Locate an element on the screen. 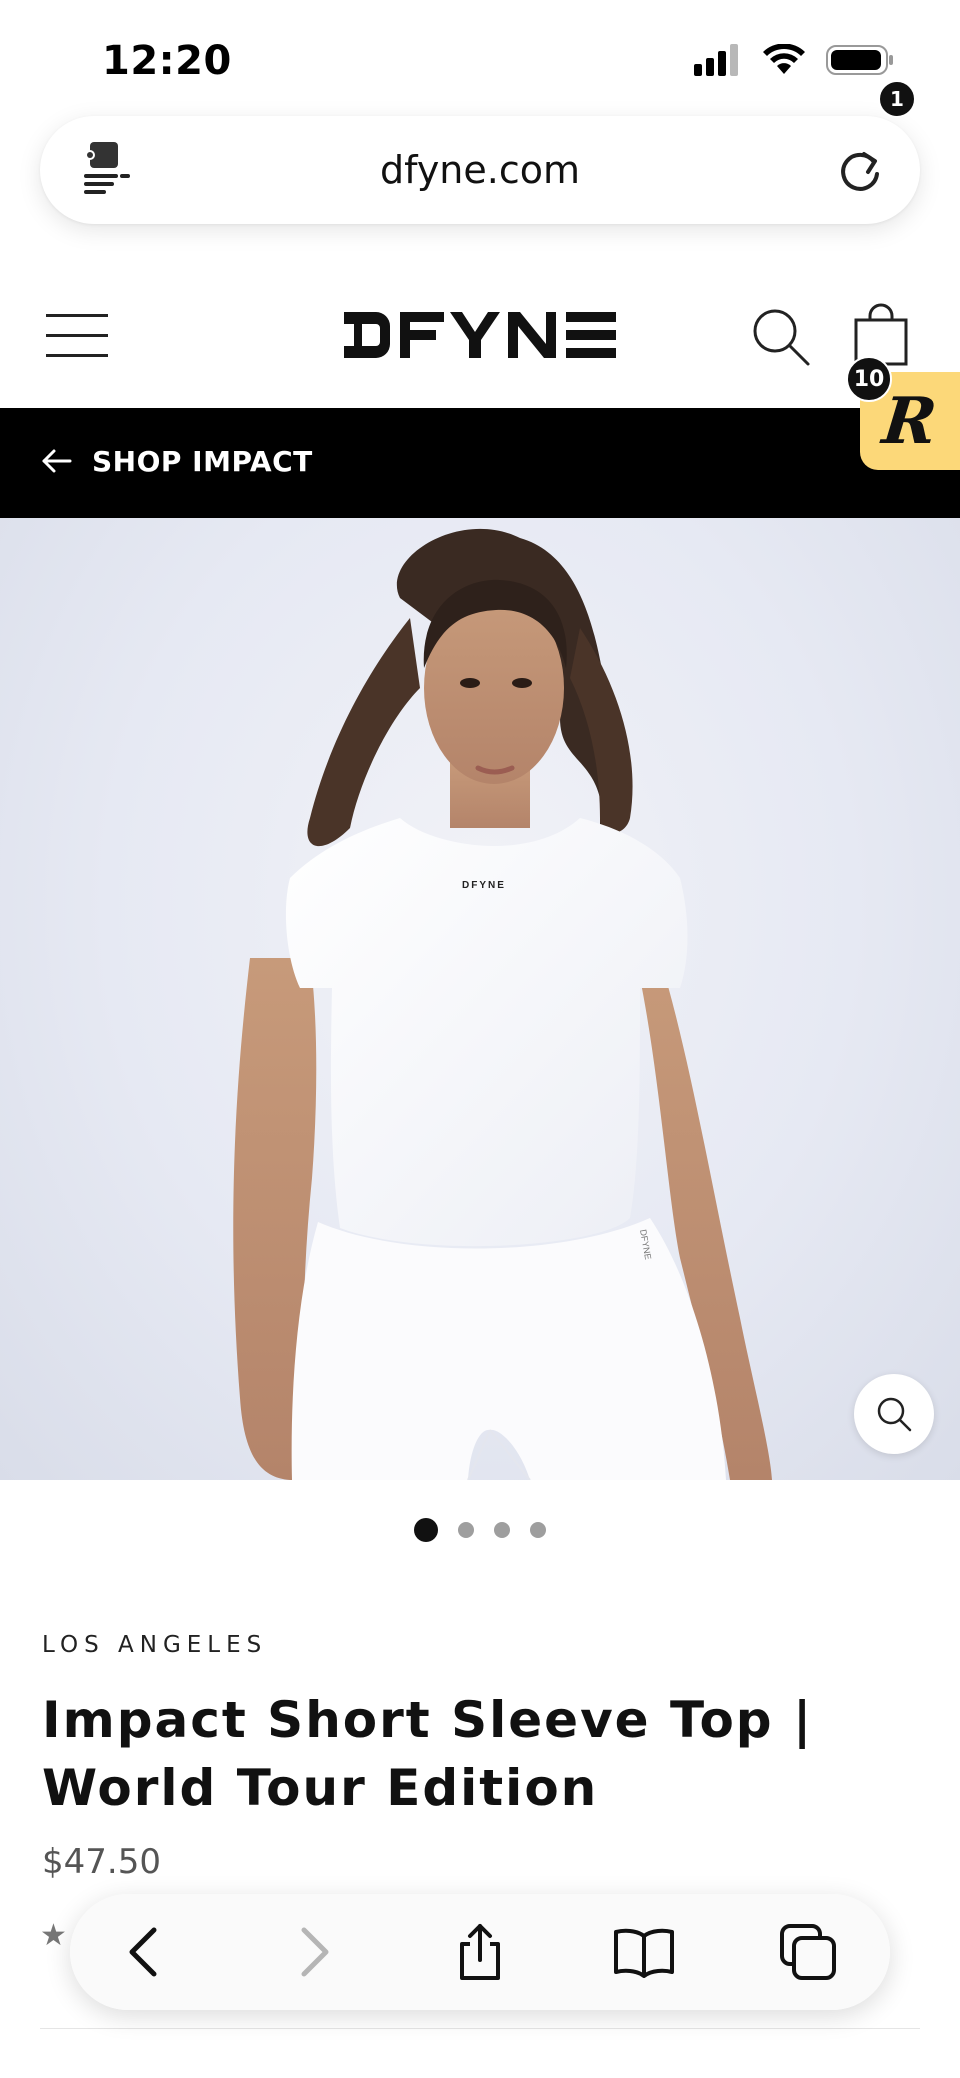 The image size is (960, 2078). battery-icon is located at coordinates (859, 60).